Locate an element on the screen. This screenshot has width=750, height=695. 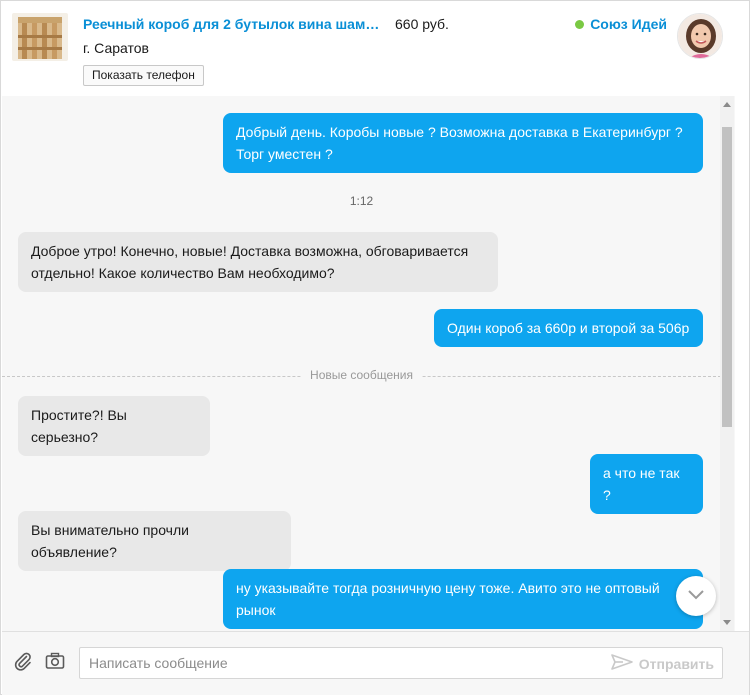
scroll-to-bottom-button is located at coordinates (696, 596).